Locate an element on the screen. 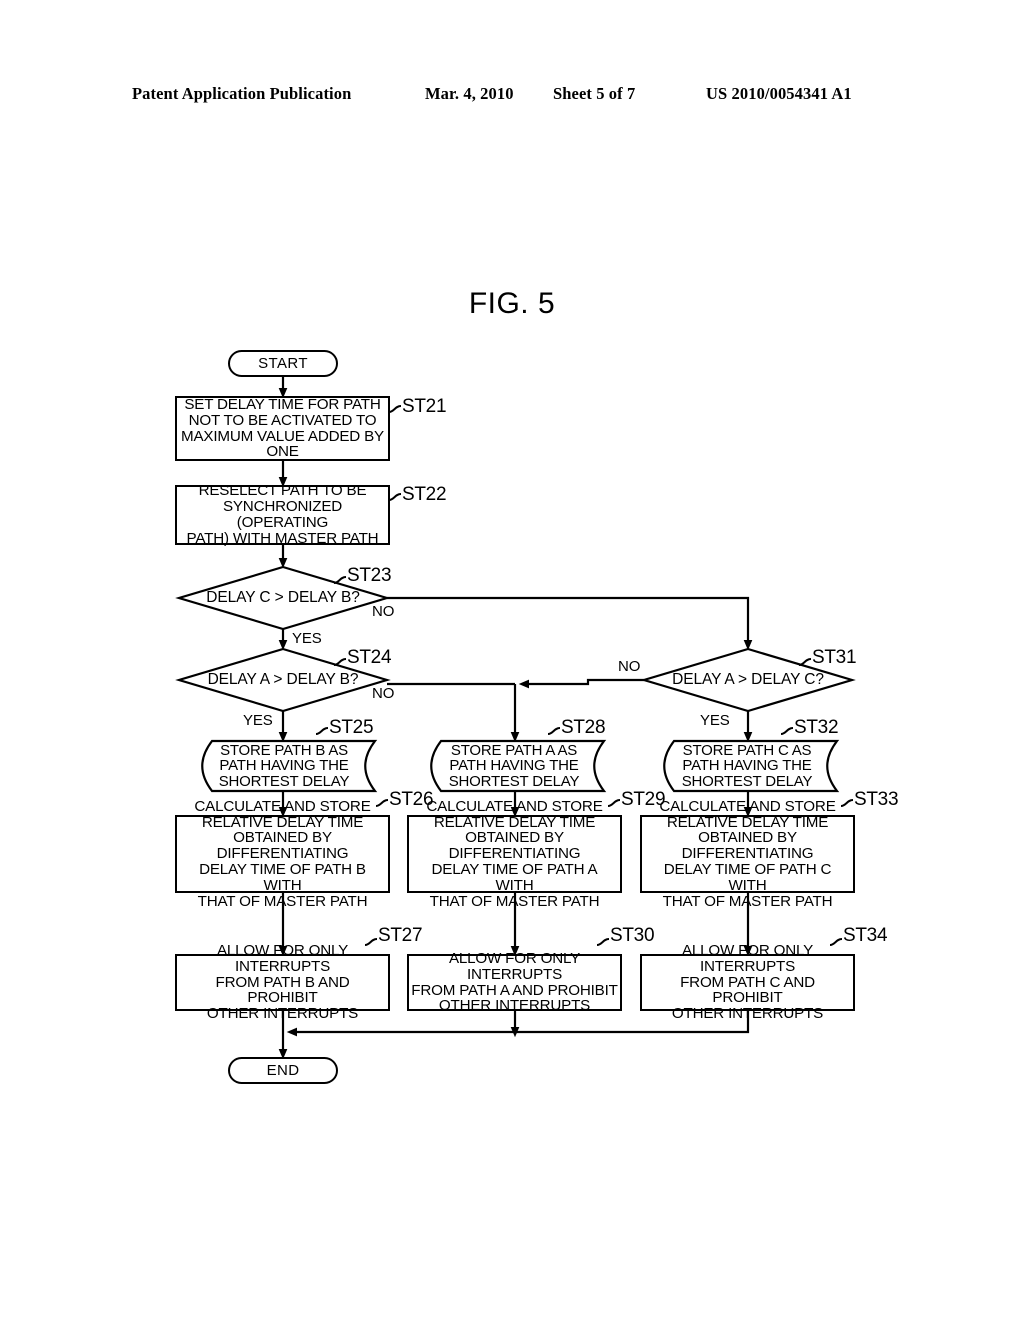 This screenshot has width=1024, height=1320. edge-label-st24-yes: YES is located at coordinates (258, 720).